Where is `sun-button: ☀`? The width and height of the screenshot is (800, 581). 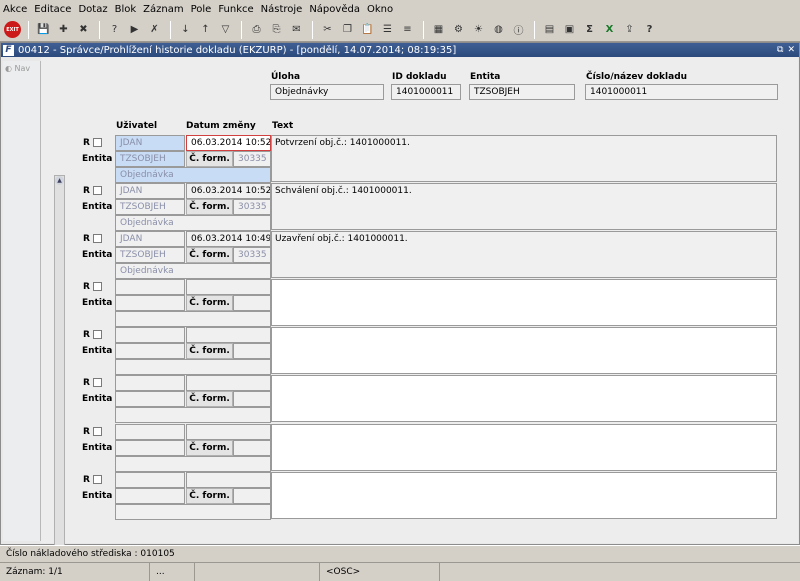
sun-button: ☀ is located at coordinates (478, 29).